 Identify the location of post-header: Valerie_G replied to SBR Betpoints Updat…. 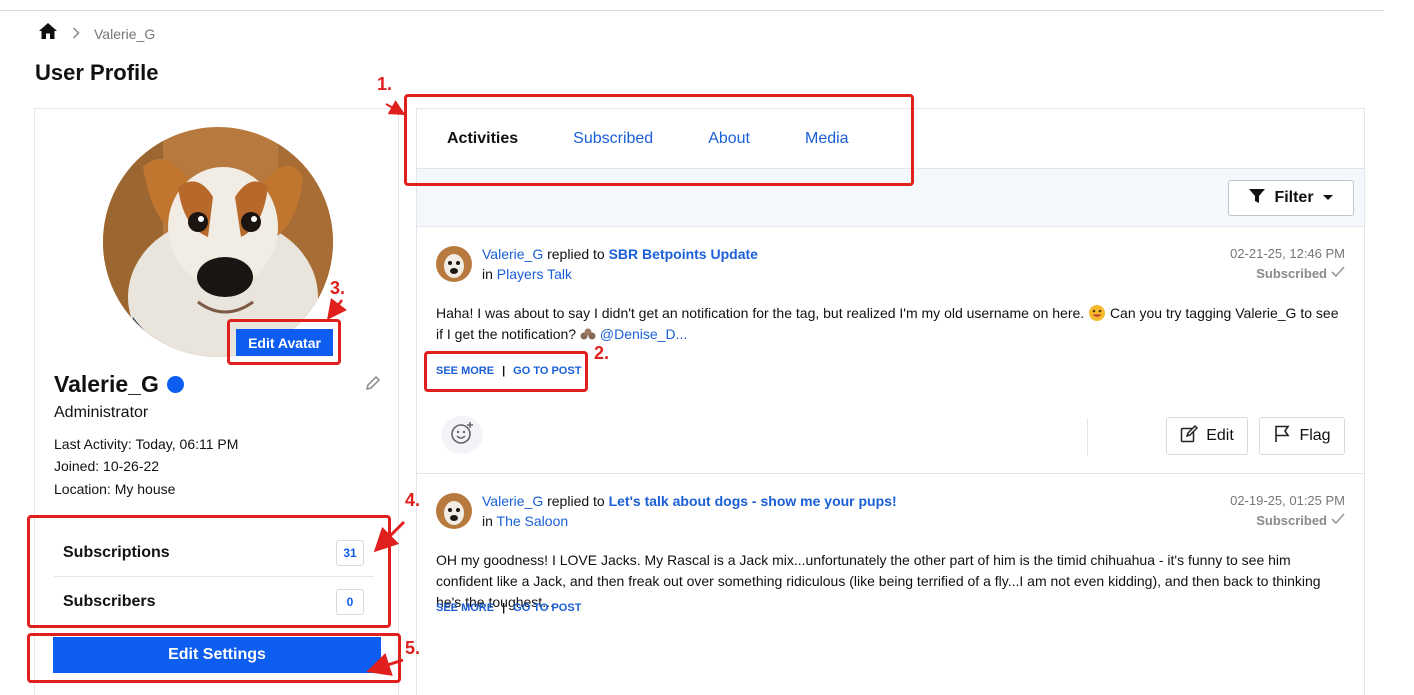
(620, 264).